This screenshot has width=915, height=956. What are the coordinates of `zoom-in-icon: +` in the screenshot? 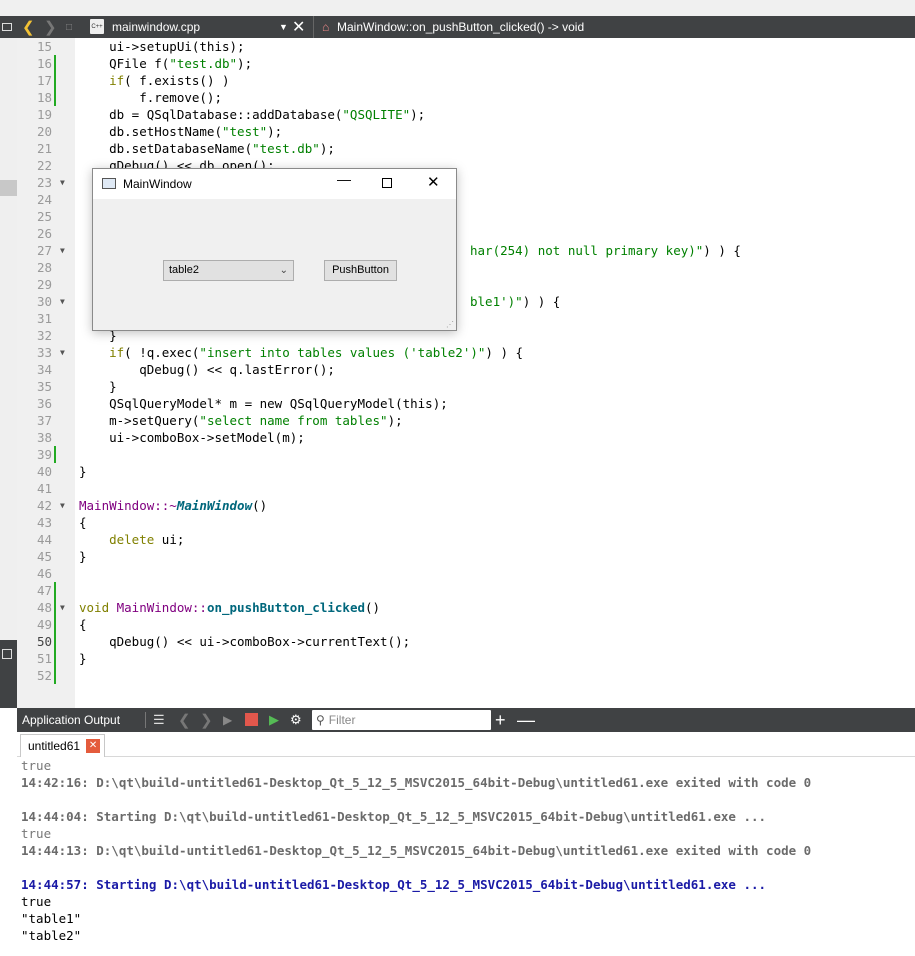 It's located at (500, 720).